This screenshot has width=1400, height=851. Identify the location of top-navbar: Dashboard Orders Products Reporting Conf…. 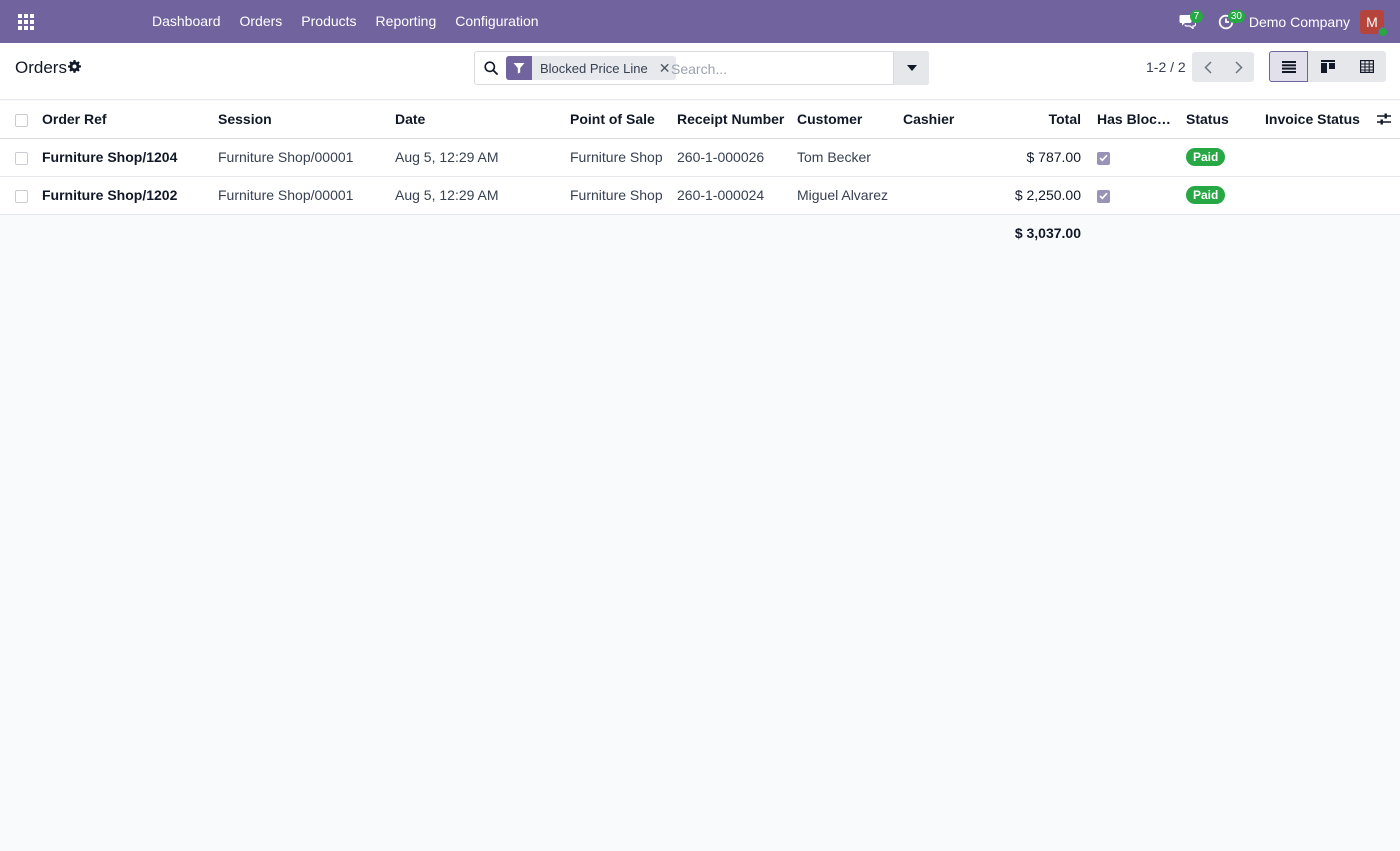
(700, 21).